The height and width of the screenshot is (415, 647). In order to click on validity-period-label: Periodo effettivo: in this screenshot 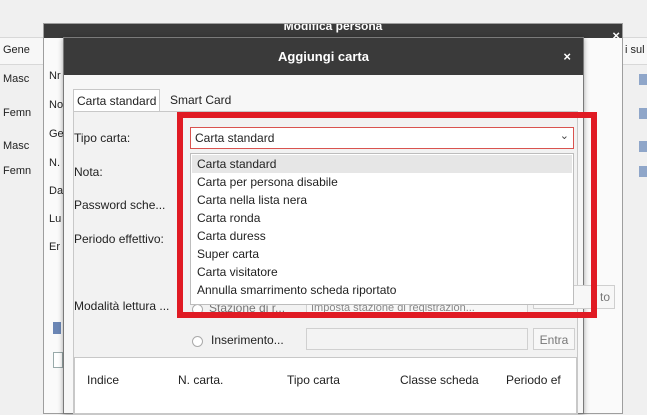, I will do `click(119, 239)`.